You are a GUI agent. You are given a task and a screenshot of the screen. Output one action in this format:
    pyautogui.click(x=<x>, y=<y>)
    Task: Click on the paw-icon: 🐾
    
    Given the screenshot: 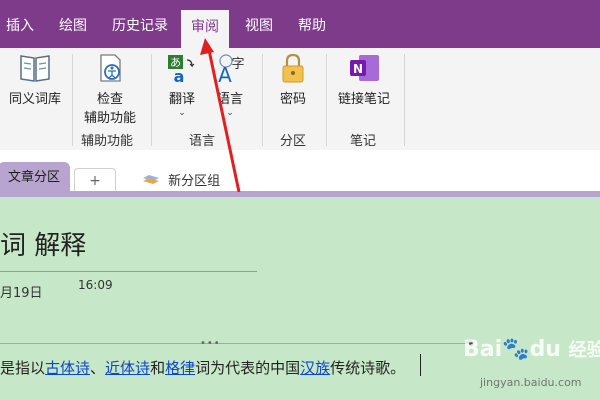 What is the action you would take?
    pyautogui.click(x=516, y=349)
    